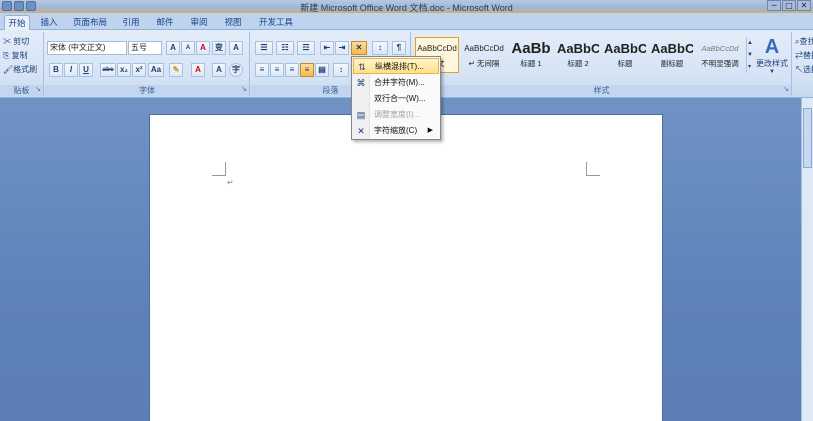 This screenshot has width=813, height=421. I want to click on increase-indent-button: ⇥, so click(342, 48).